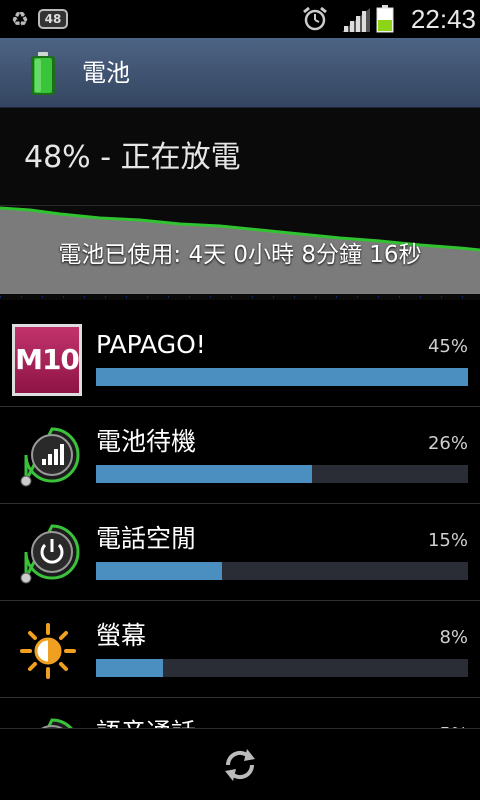 This screenshot has width=480, height=800. What do you see at coordinates (240, 455) in the screenshot?
I see `list-item-battery-standby: 電池待機 26%` at bounding box center [240, 455].